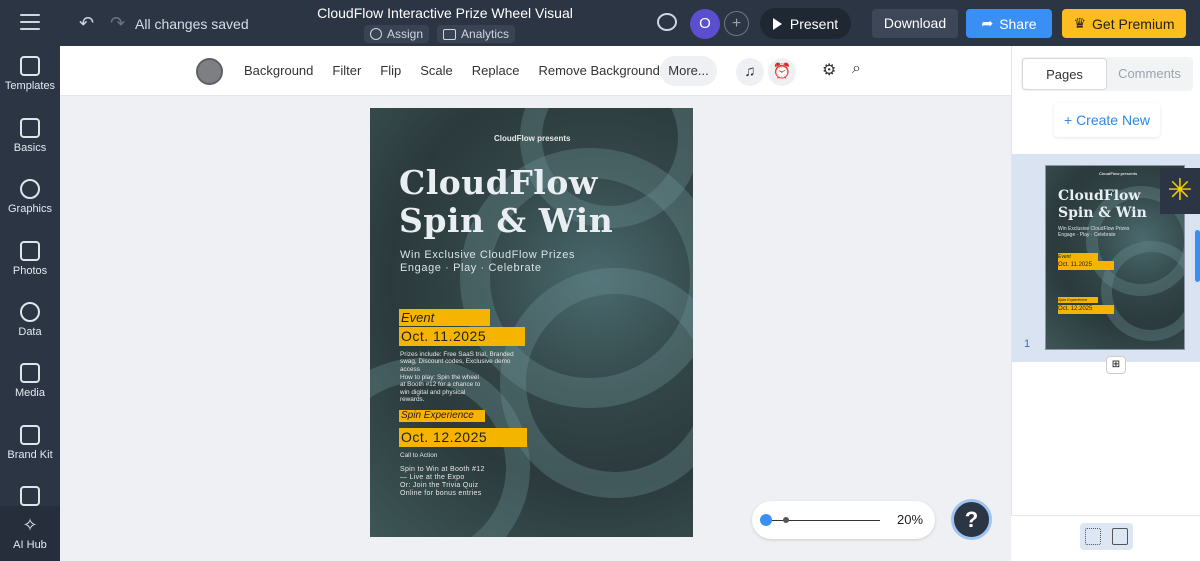 The width and height of the screenshot is (1200, 561). What do you see at coordinates (856, 69) in the screenshot?
I see `search-image-icon: ⌕` at bounding box center [856, 69].